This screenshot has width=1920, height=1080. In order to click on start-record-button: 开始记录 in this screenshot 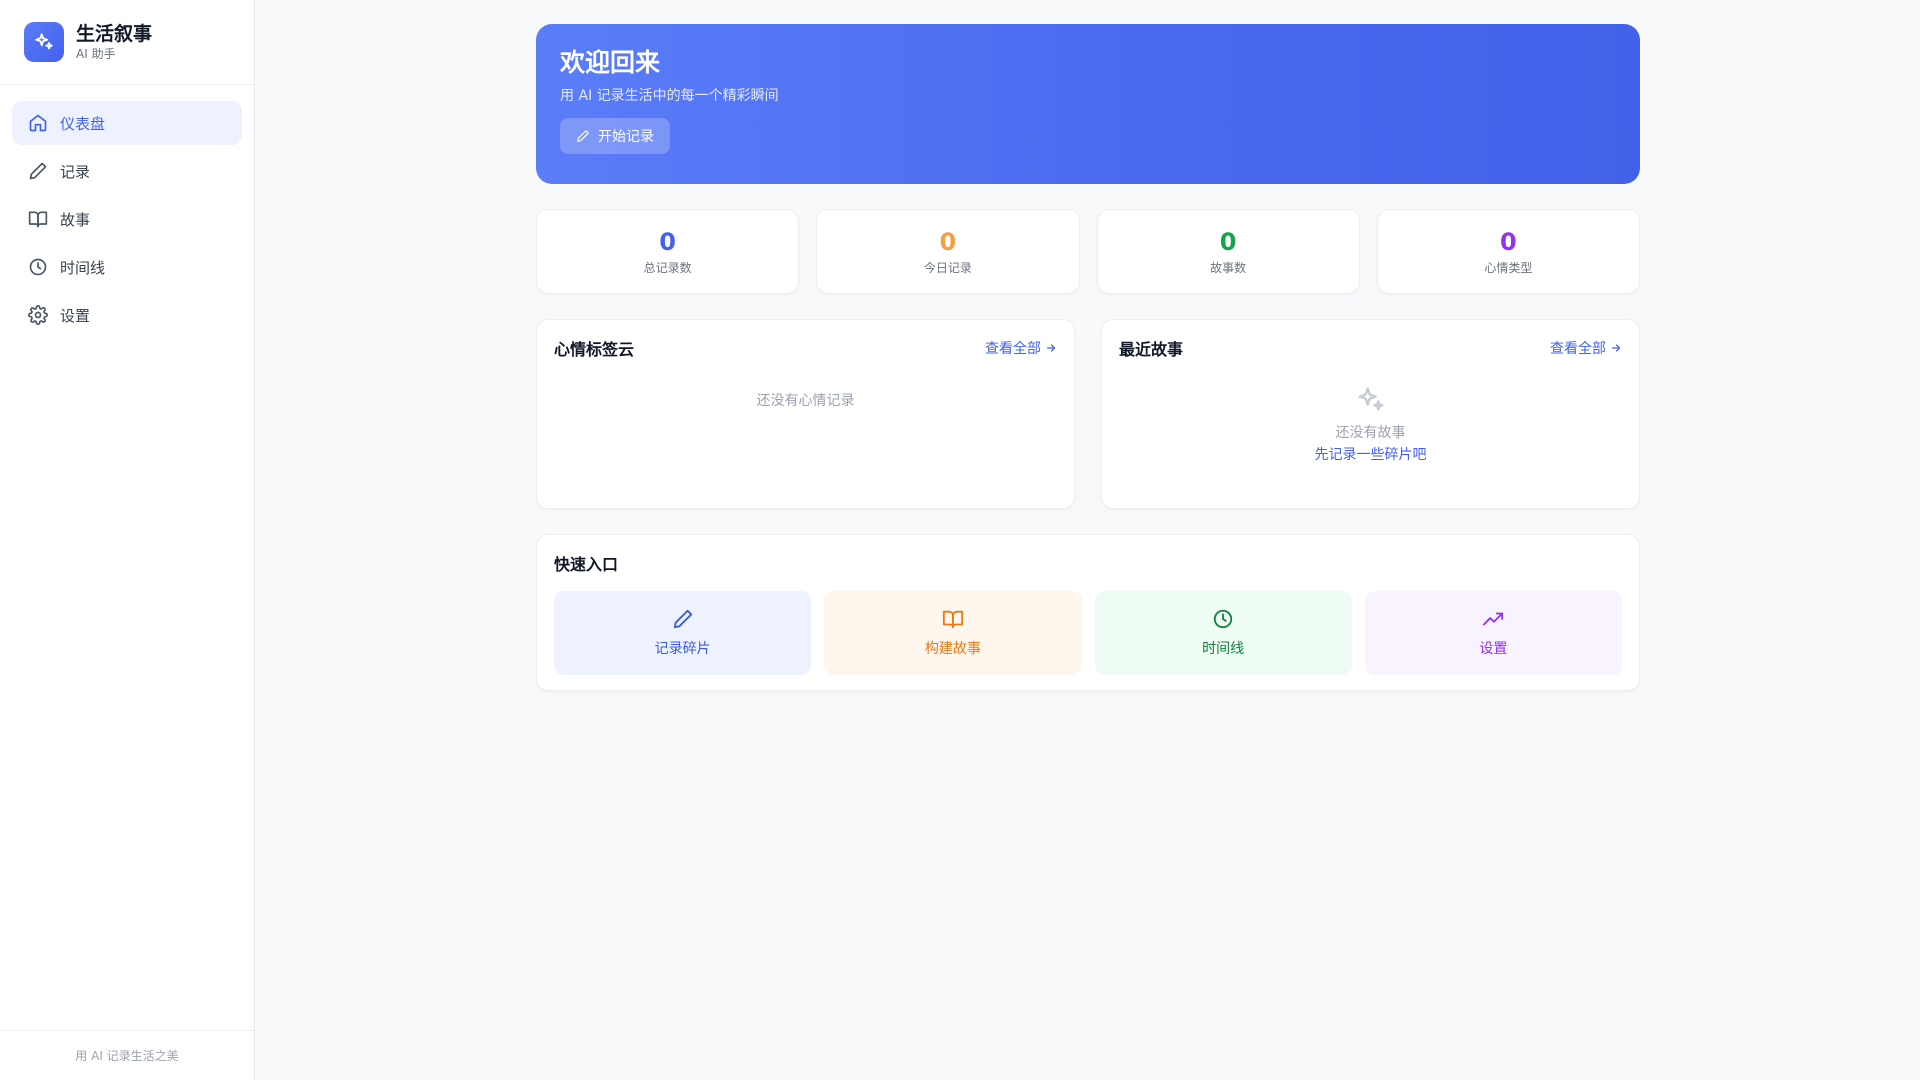, I will do `click(615, 136)`.